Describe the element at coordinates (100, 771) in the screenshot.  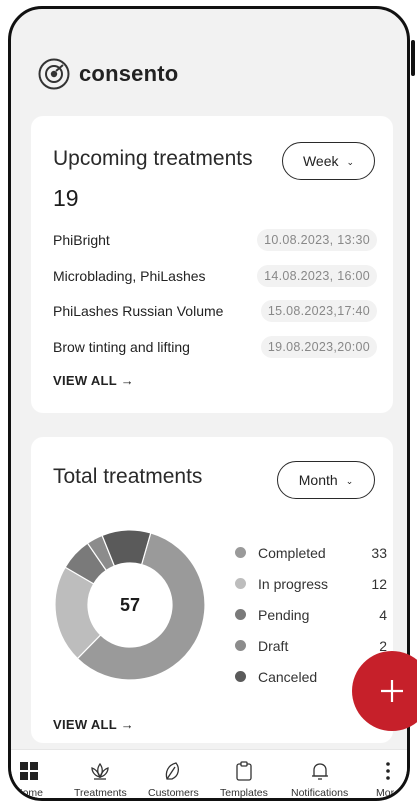
I see `lotus-icon` at that location.